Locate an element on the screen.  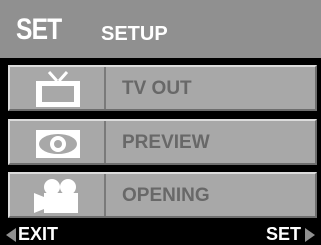
menu-item-label: TV OUT is located at coordinates (157, 88).